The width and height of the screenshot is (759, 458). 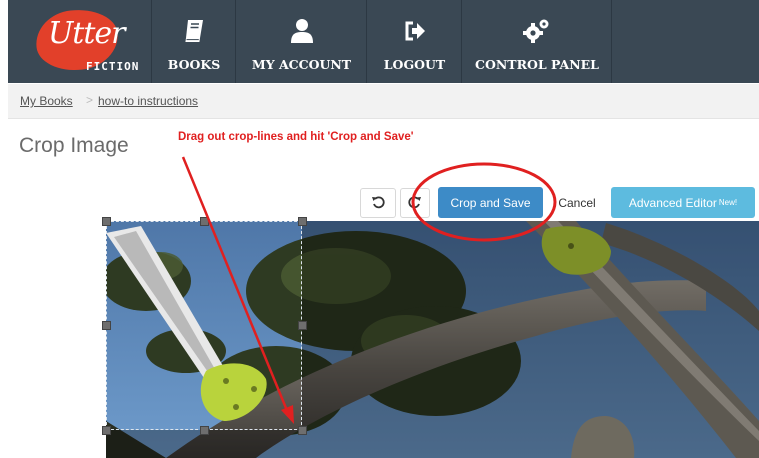 I want to click on crop-and-save-button: Crop and Save, so click(x=490, y=202).